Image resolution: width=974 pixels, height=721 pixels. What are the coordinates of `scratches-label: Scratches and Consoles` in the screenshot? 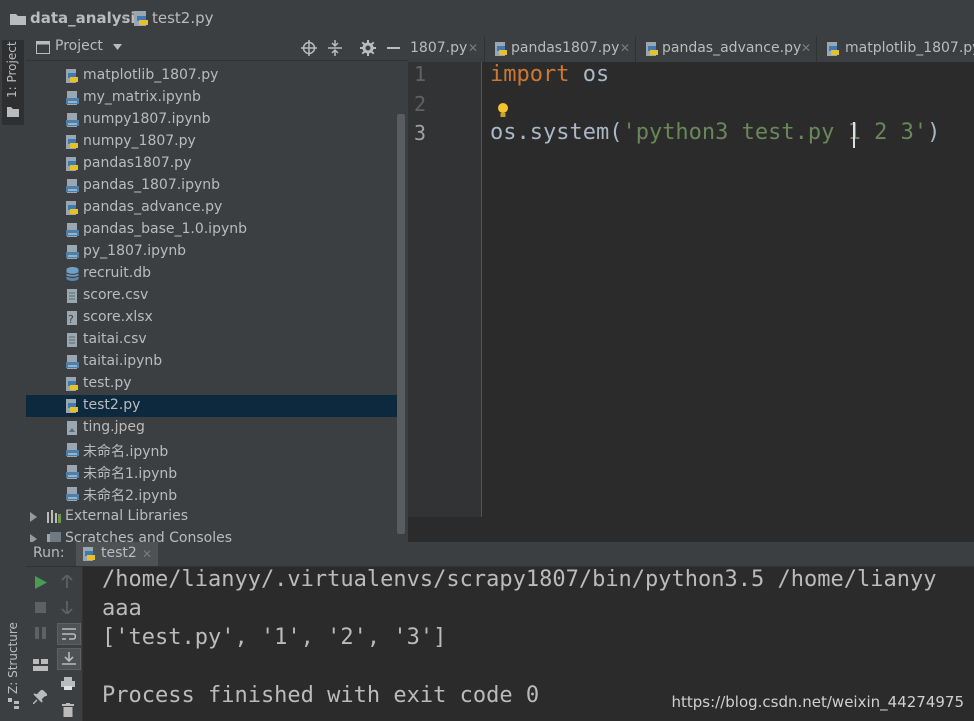 It's located at (148, 536).